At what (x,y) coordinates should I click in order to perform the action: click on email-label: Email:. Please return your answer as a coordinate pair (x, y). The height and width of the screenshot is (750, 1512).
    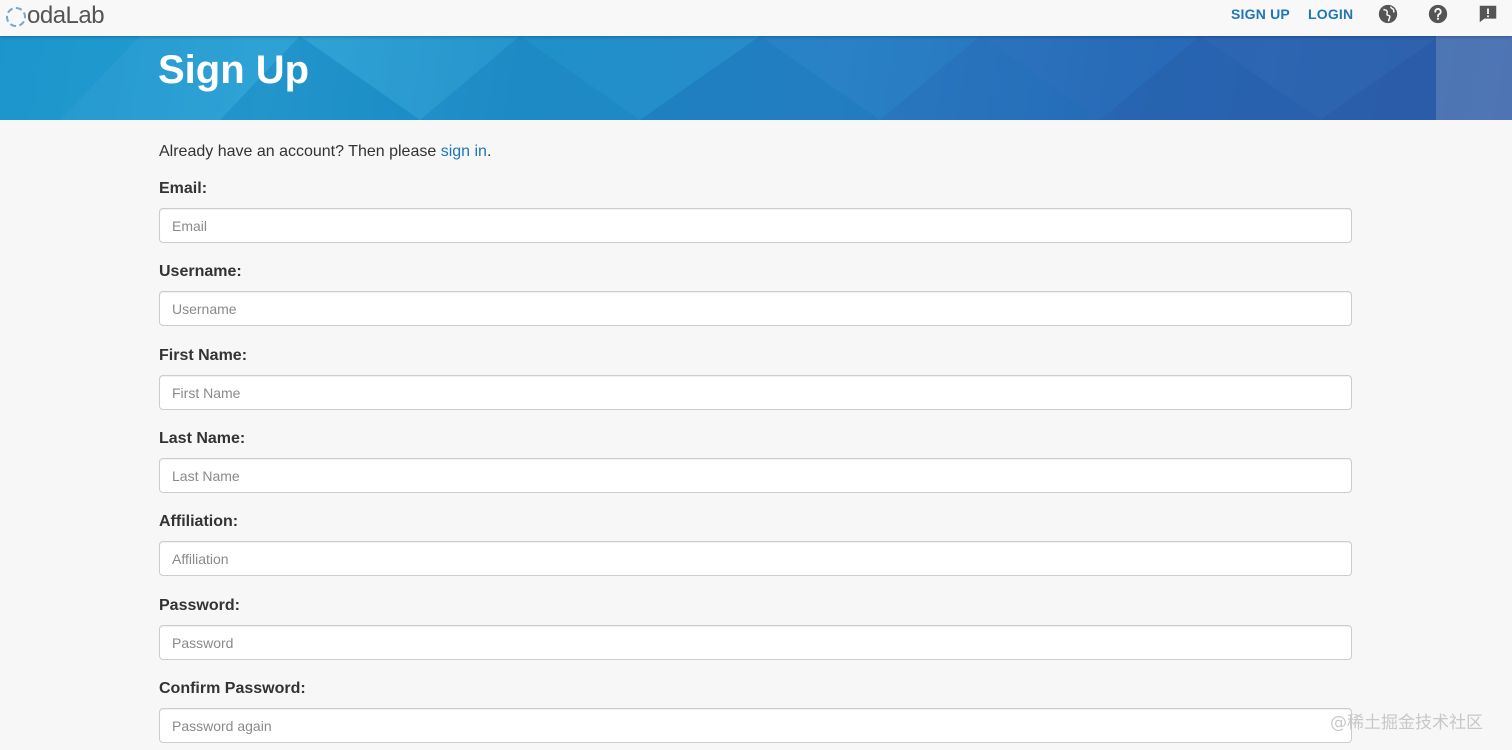
    Looking at the image, I should click on (183, 188).